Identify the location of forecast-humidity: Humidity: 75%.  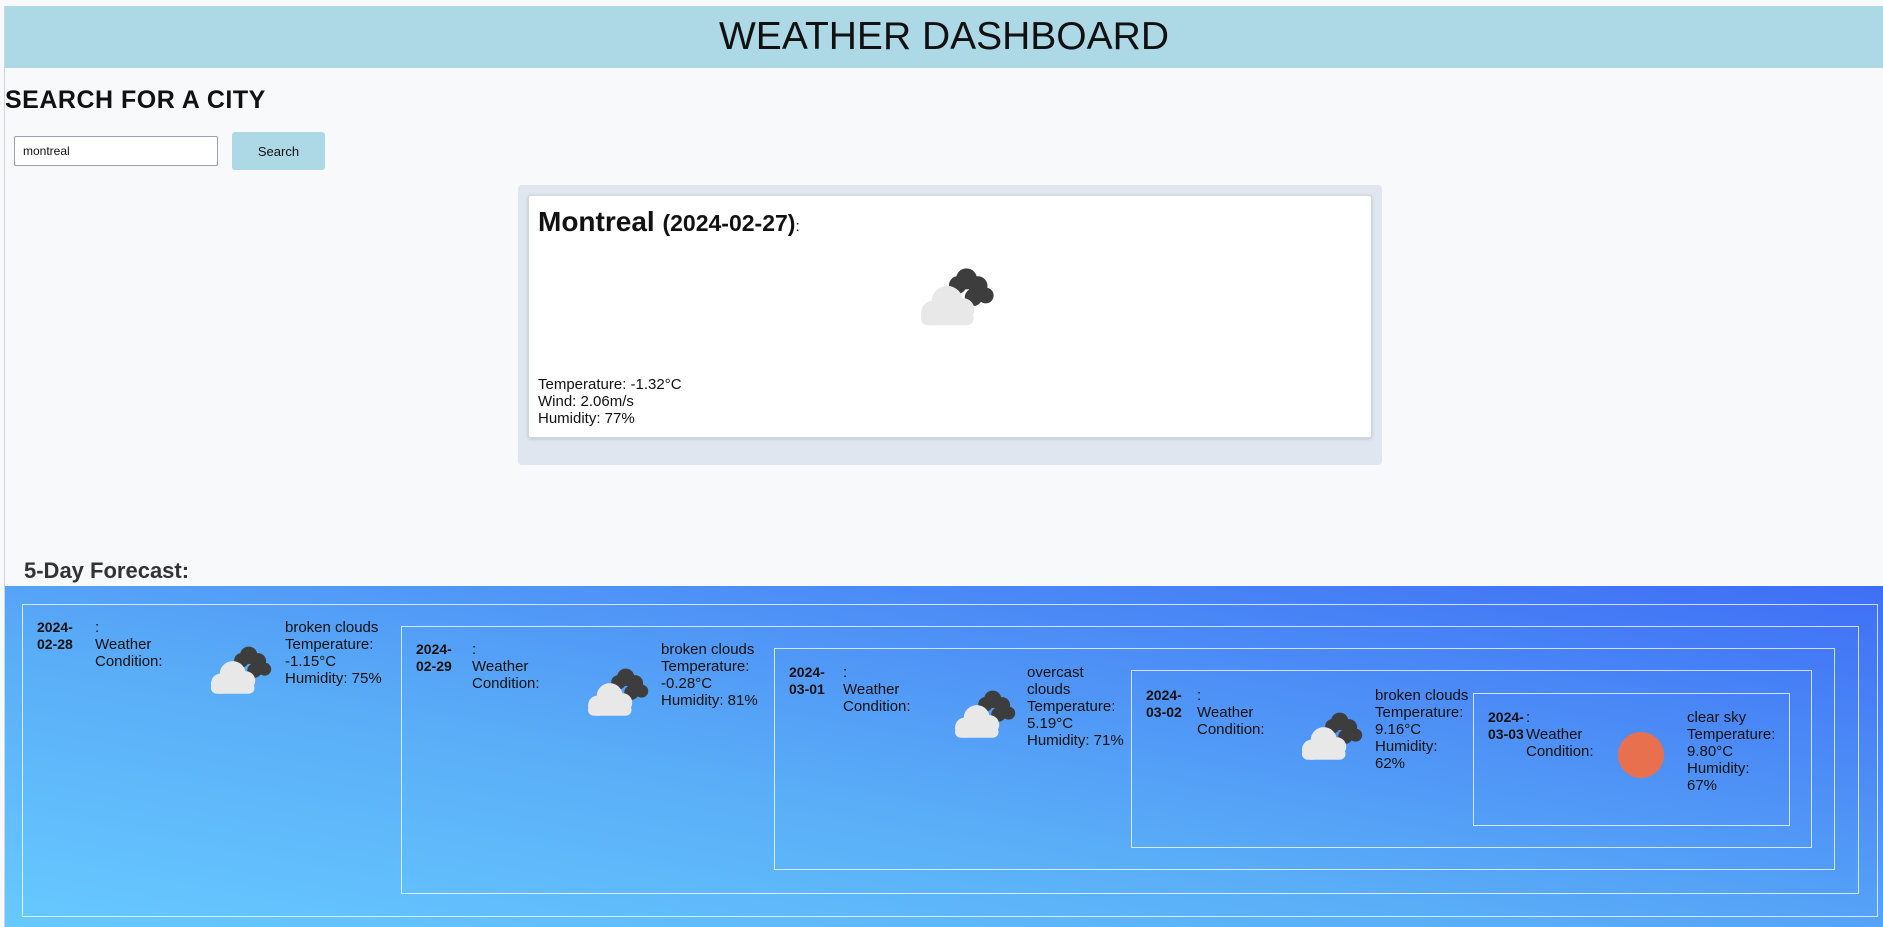
(333, 678).